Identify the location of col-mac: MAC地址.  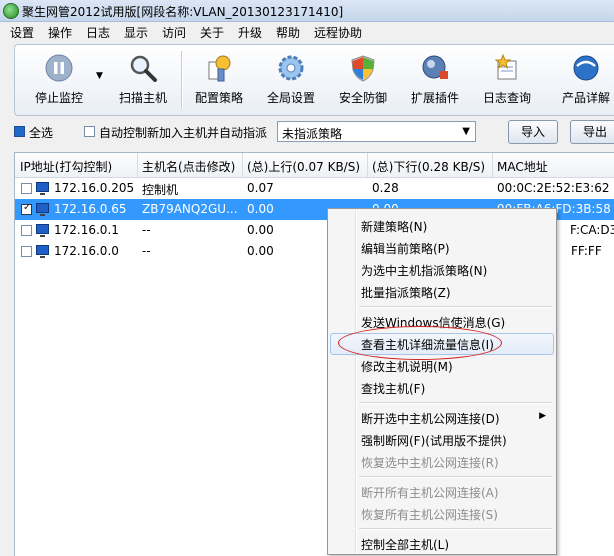
(522, 166).